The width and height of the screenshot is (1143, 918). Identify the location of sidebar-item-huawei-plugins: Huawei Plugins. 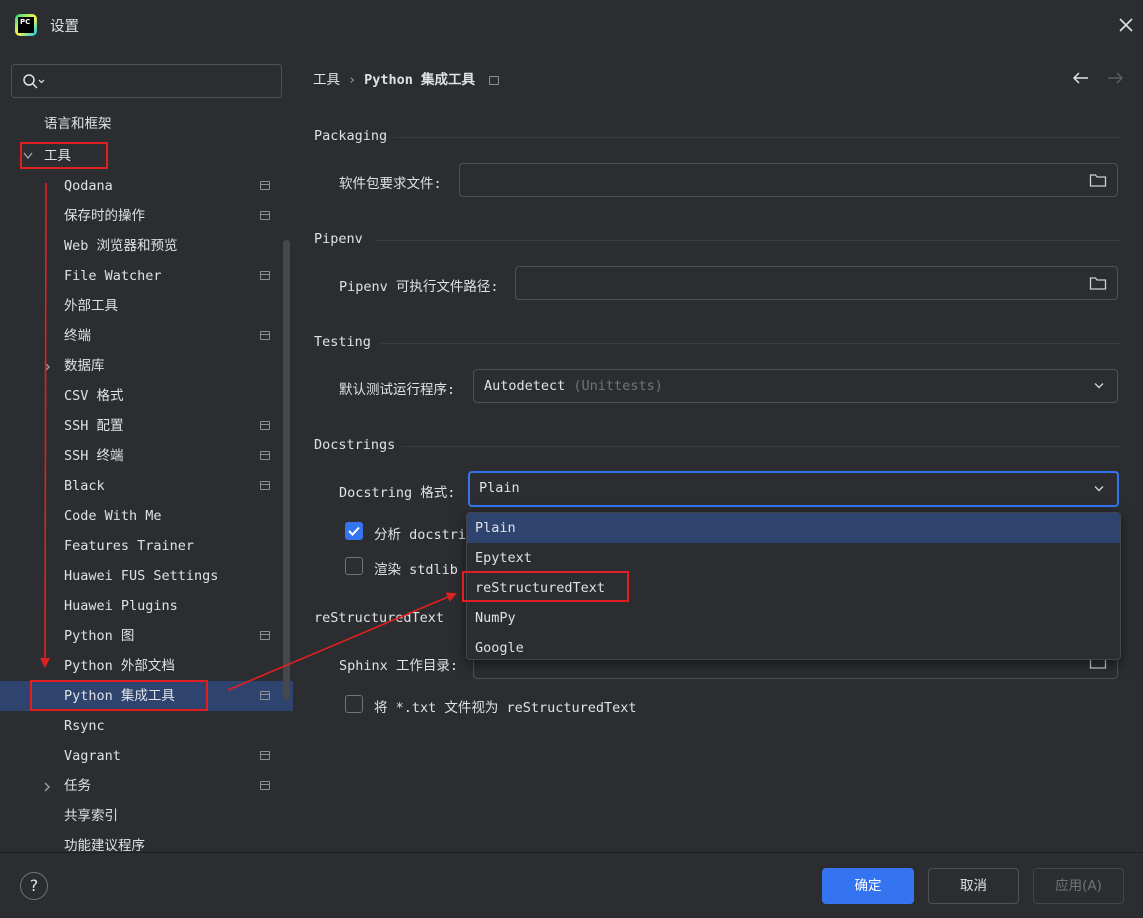
(146, 606).